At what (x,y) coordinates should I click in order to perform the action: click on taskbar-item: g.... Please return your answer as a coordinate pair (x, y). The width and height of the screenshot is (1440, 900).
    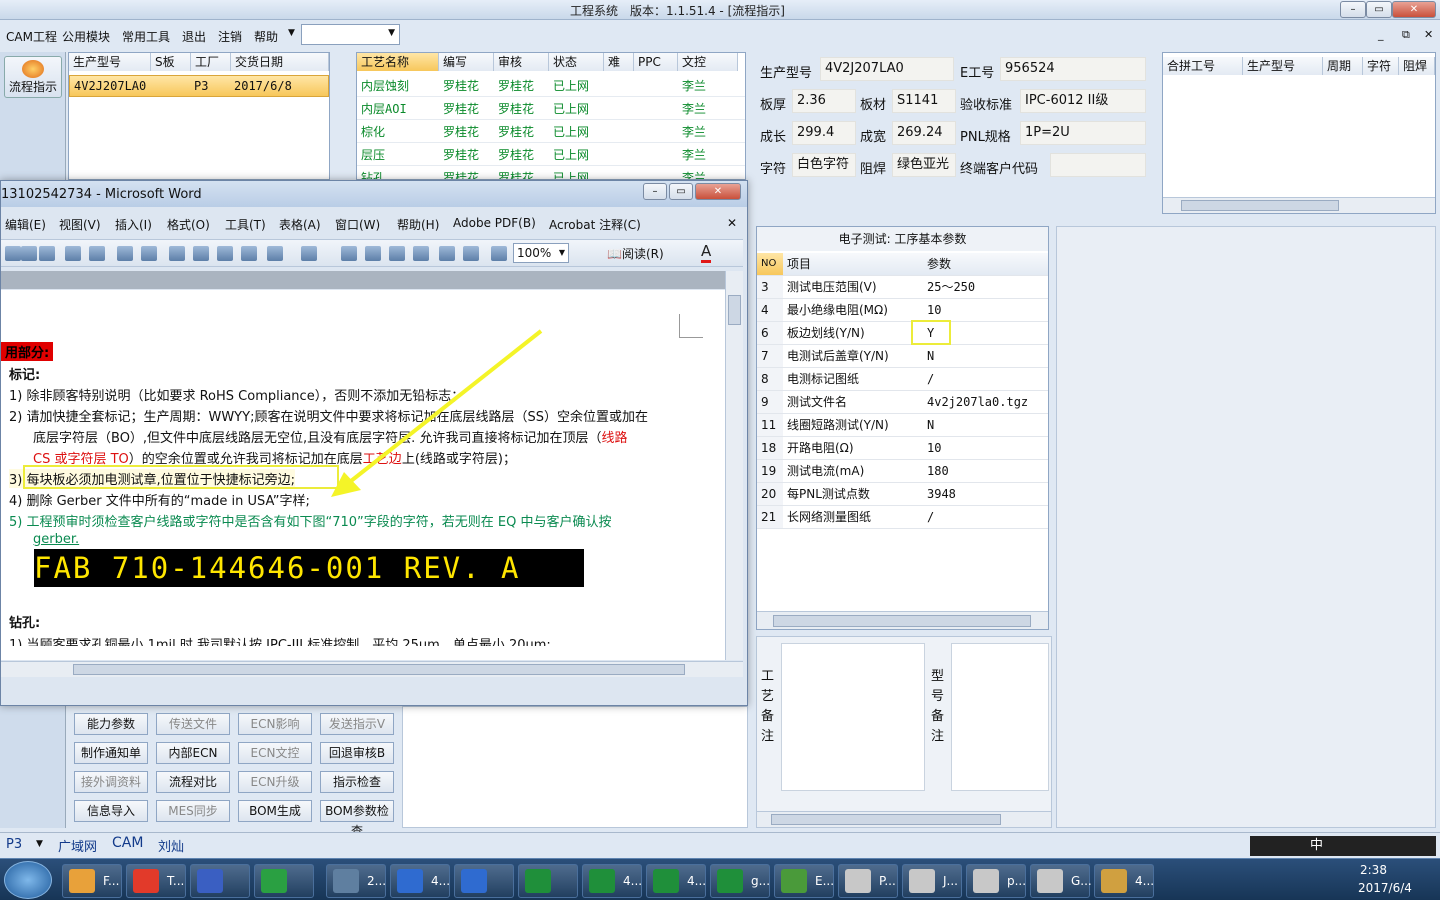
    Looking at the image, I should click on (740, 881).